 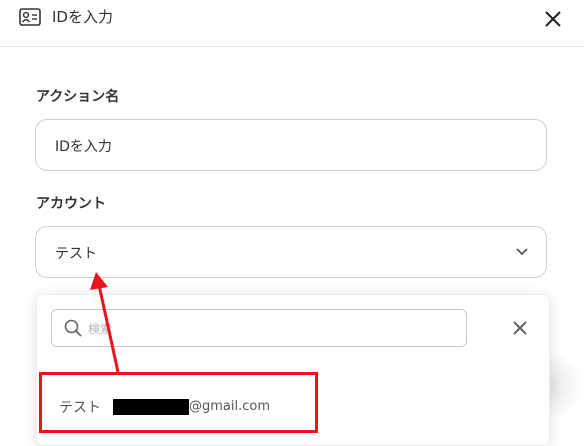 What do you see at coordinates (522, 252) in the screenshot?
I see `chevron-down-icon` at bounding box center [522, 252].